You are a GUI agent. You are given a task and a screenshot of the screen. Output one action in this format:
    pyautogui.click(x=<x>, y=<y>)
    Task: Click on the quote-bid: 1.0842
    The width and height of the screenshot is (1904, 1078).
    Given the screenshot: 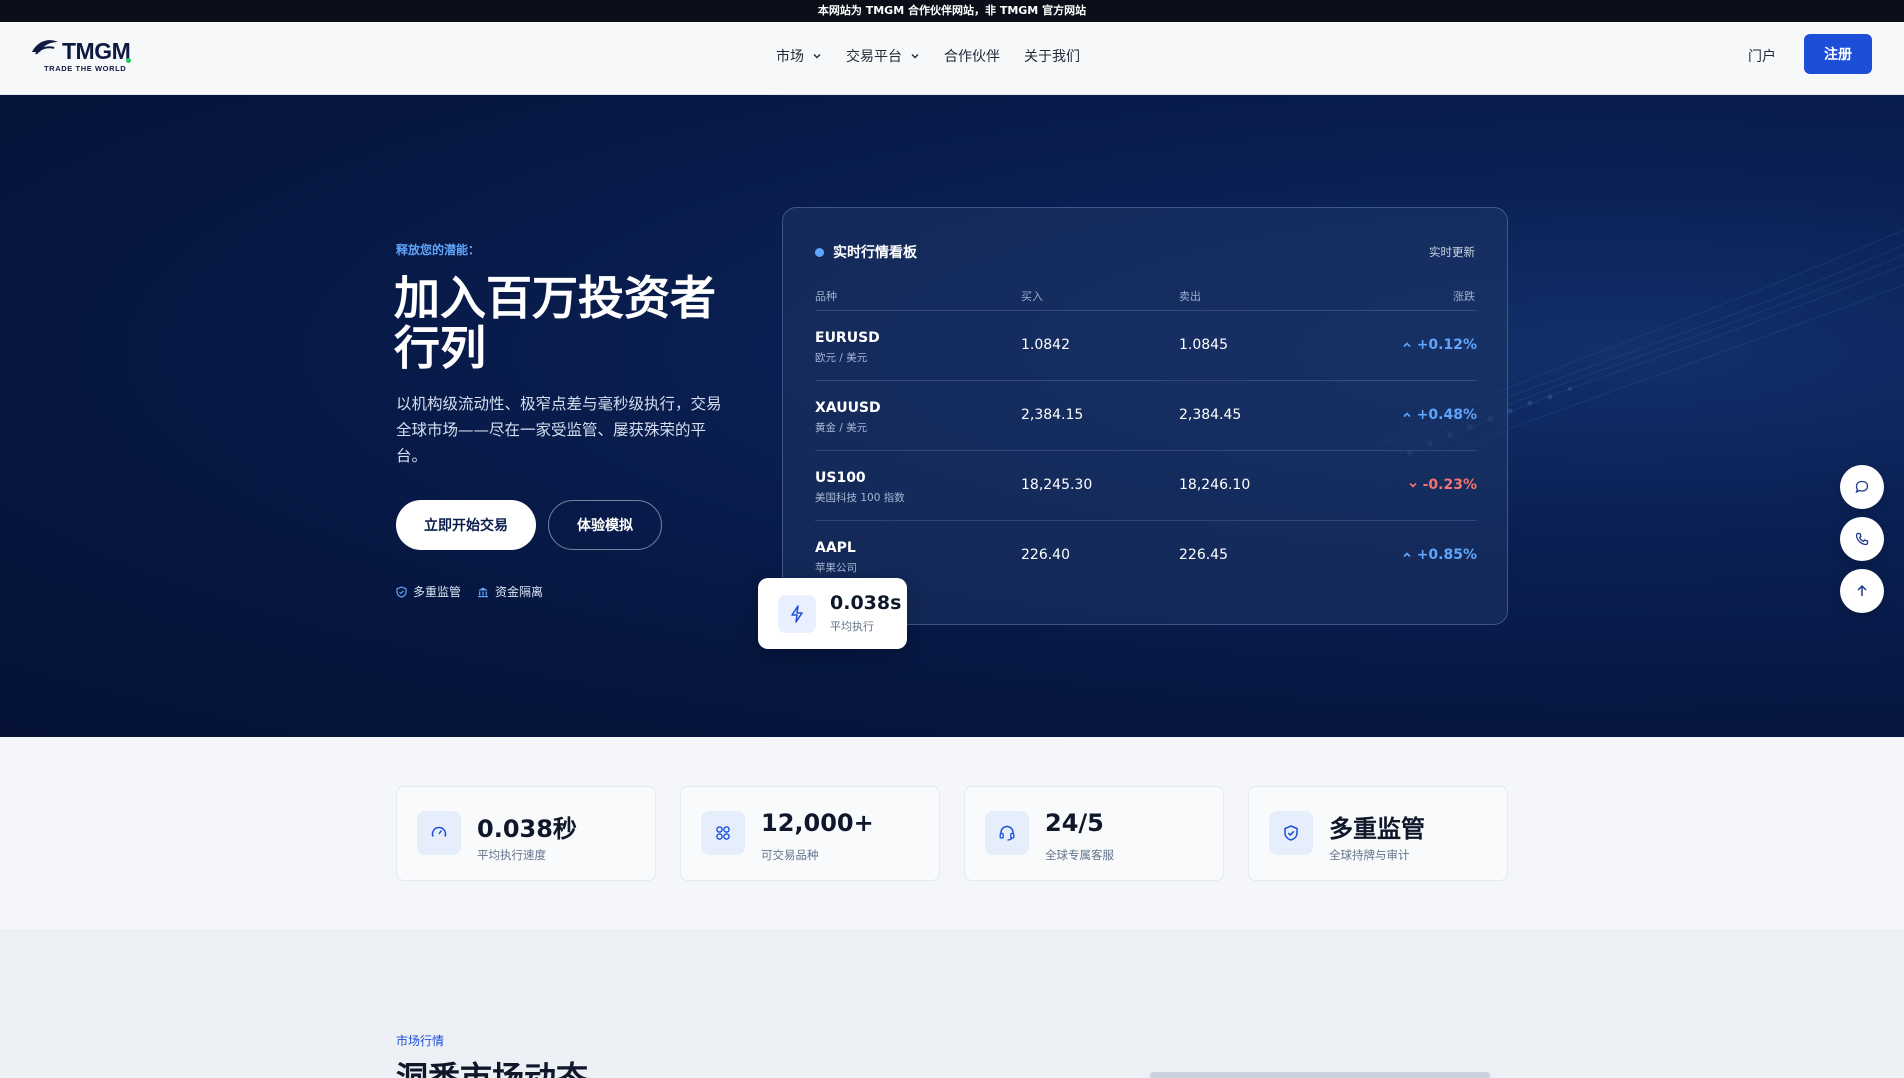 What is the action you would take?
    pyautogui.click(x=1045, y=345)
    